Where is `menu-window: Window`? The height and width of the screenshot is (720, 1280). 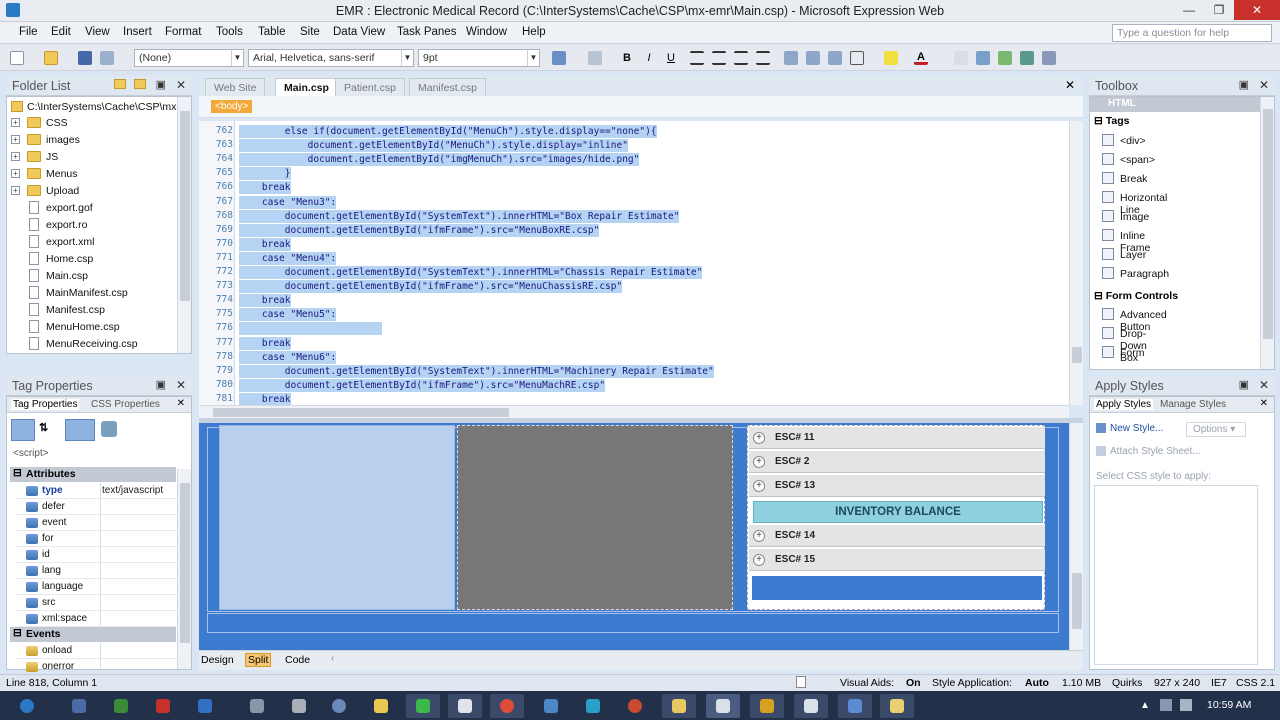 menu-window: Window is located at coordinates (486, 32).